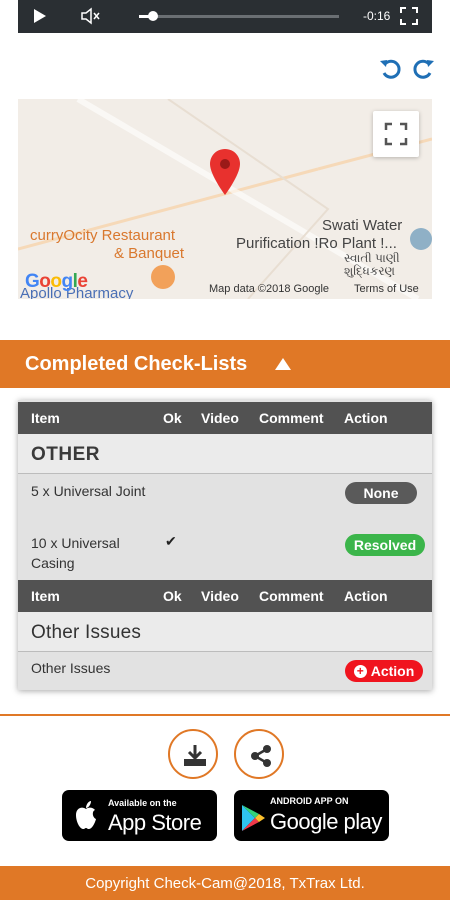  What do you see at coordinates (225, 172) in the screenshot?
I see `map-marker-icon` at bounding box center [225, 172].